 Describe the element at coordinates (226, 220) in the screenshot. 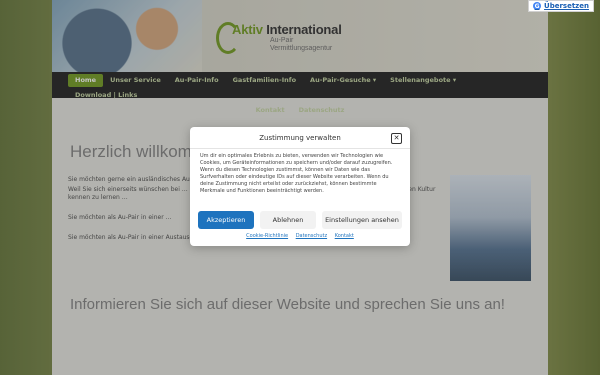

I see `accept-button: Akzeptieren` at that location.